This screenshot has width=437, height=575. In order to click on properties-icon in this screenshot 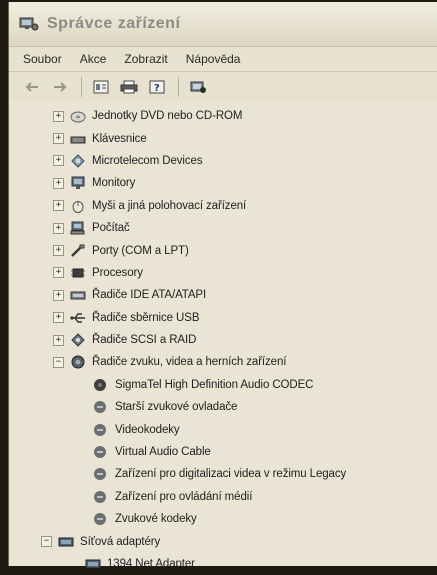, I will do `click(101, 87)`.